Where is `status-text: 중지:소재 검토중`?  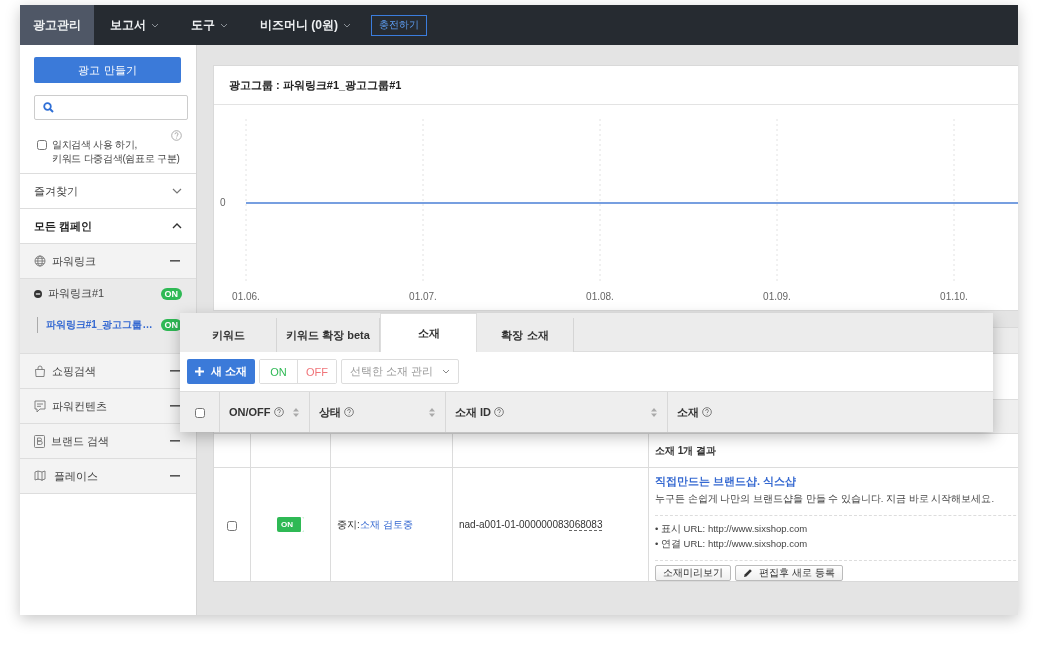 status-text: 중지:소재 검토중 is located at coordinates (375, 524).